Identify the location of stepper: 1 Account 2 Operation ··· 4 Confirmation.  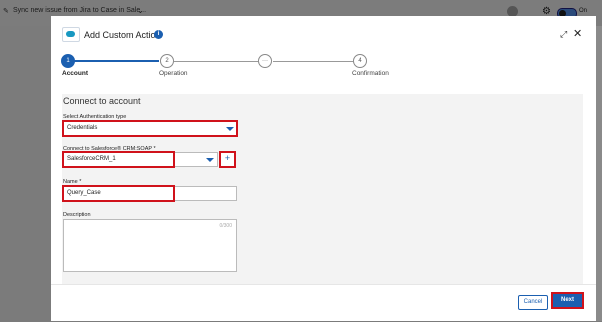
(323, 73).